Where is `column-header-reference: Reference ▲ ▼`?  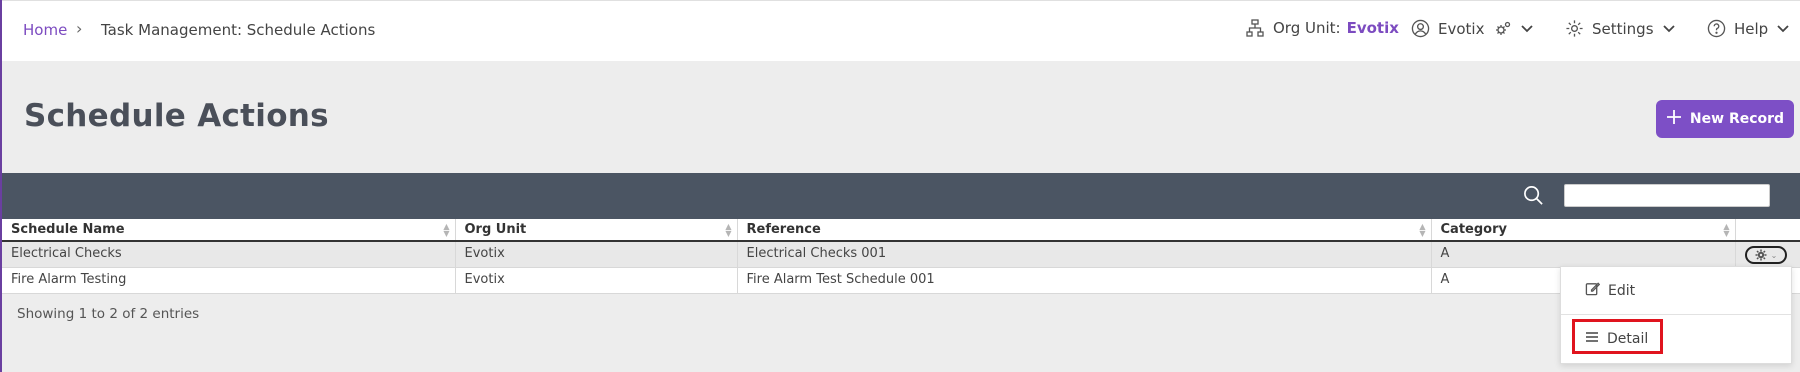 column-header-reference: Reference ▲ ▼ is located at coordinates (1084, 230).